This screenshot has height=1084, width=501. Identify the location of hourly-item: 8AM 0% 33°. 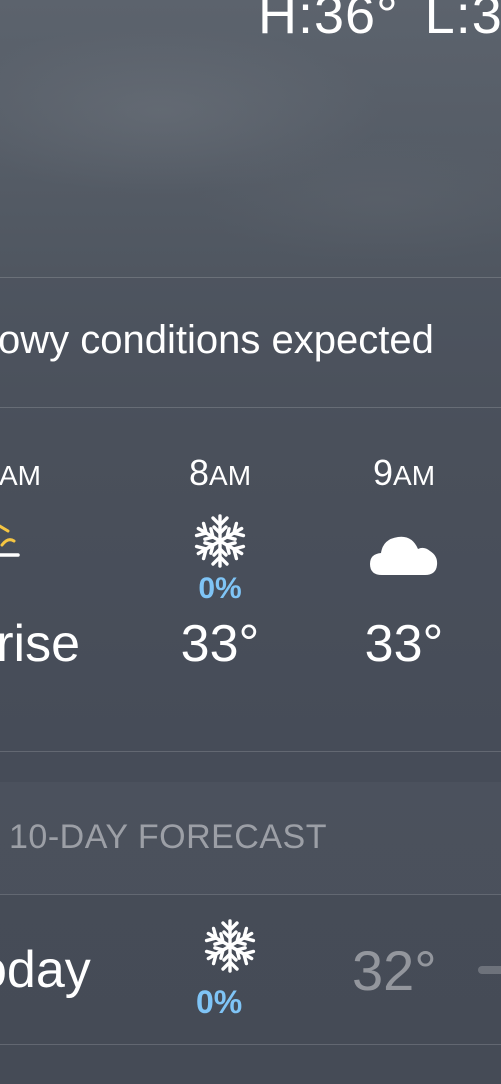
(220, 563).